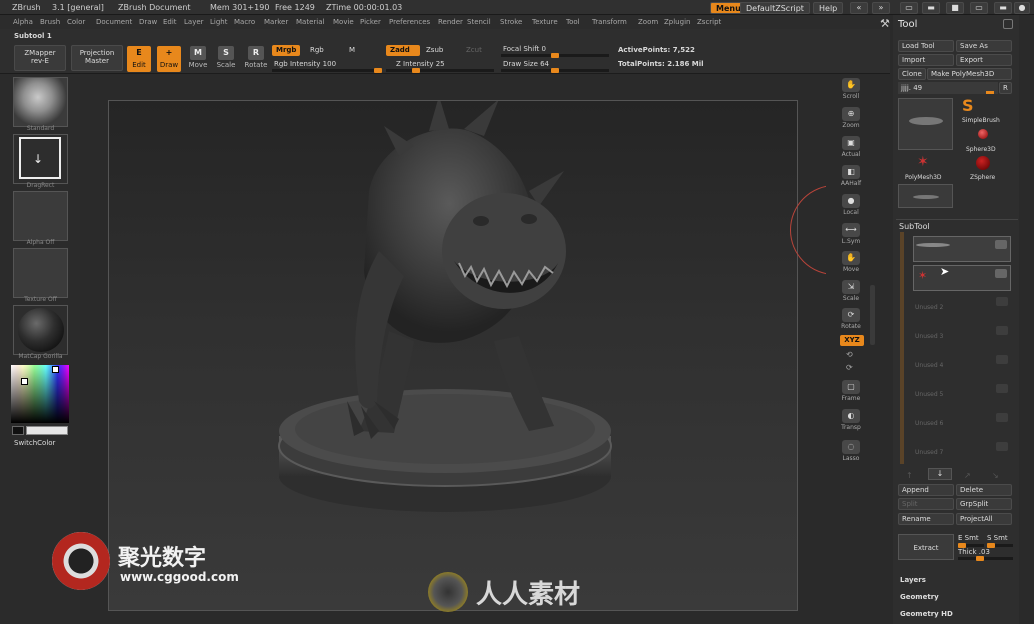  What do you see at coordinates (40, 394) in the screenshot?
I see `color-picker` at bounding box center [40, 394].